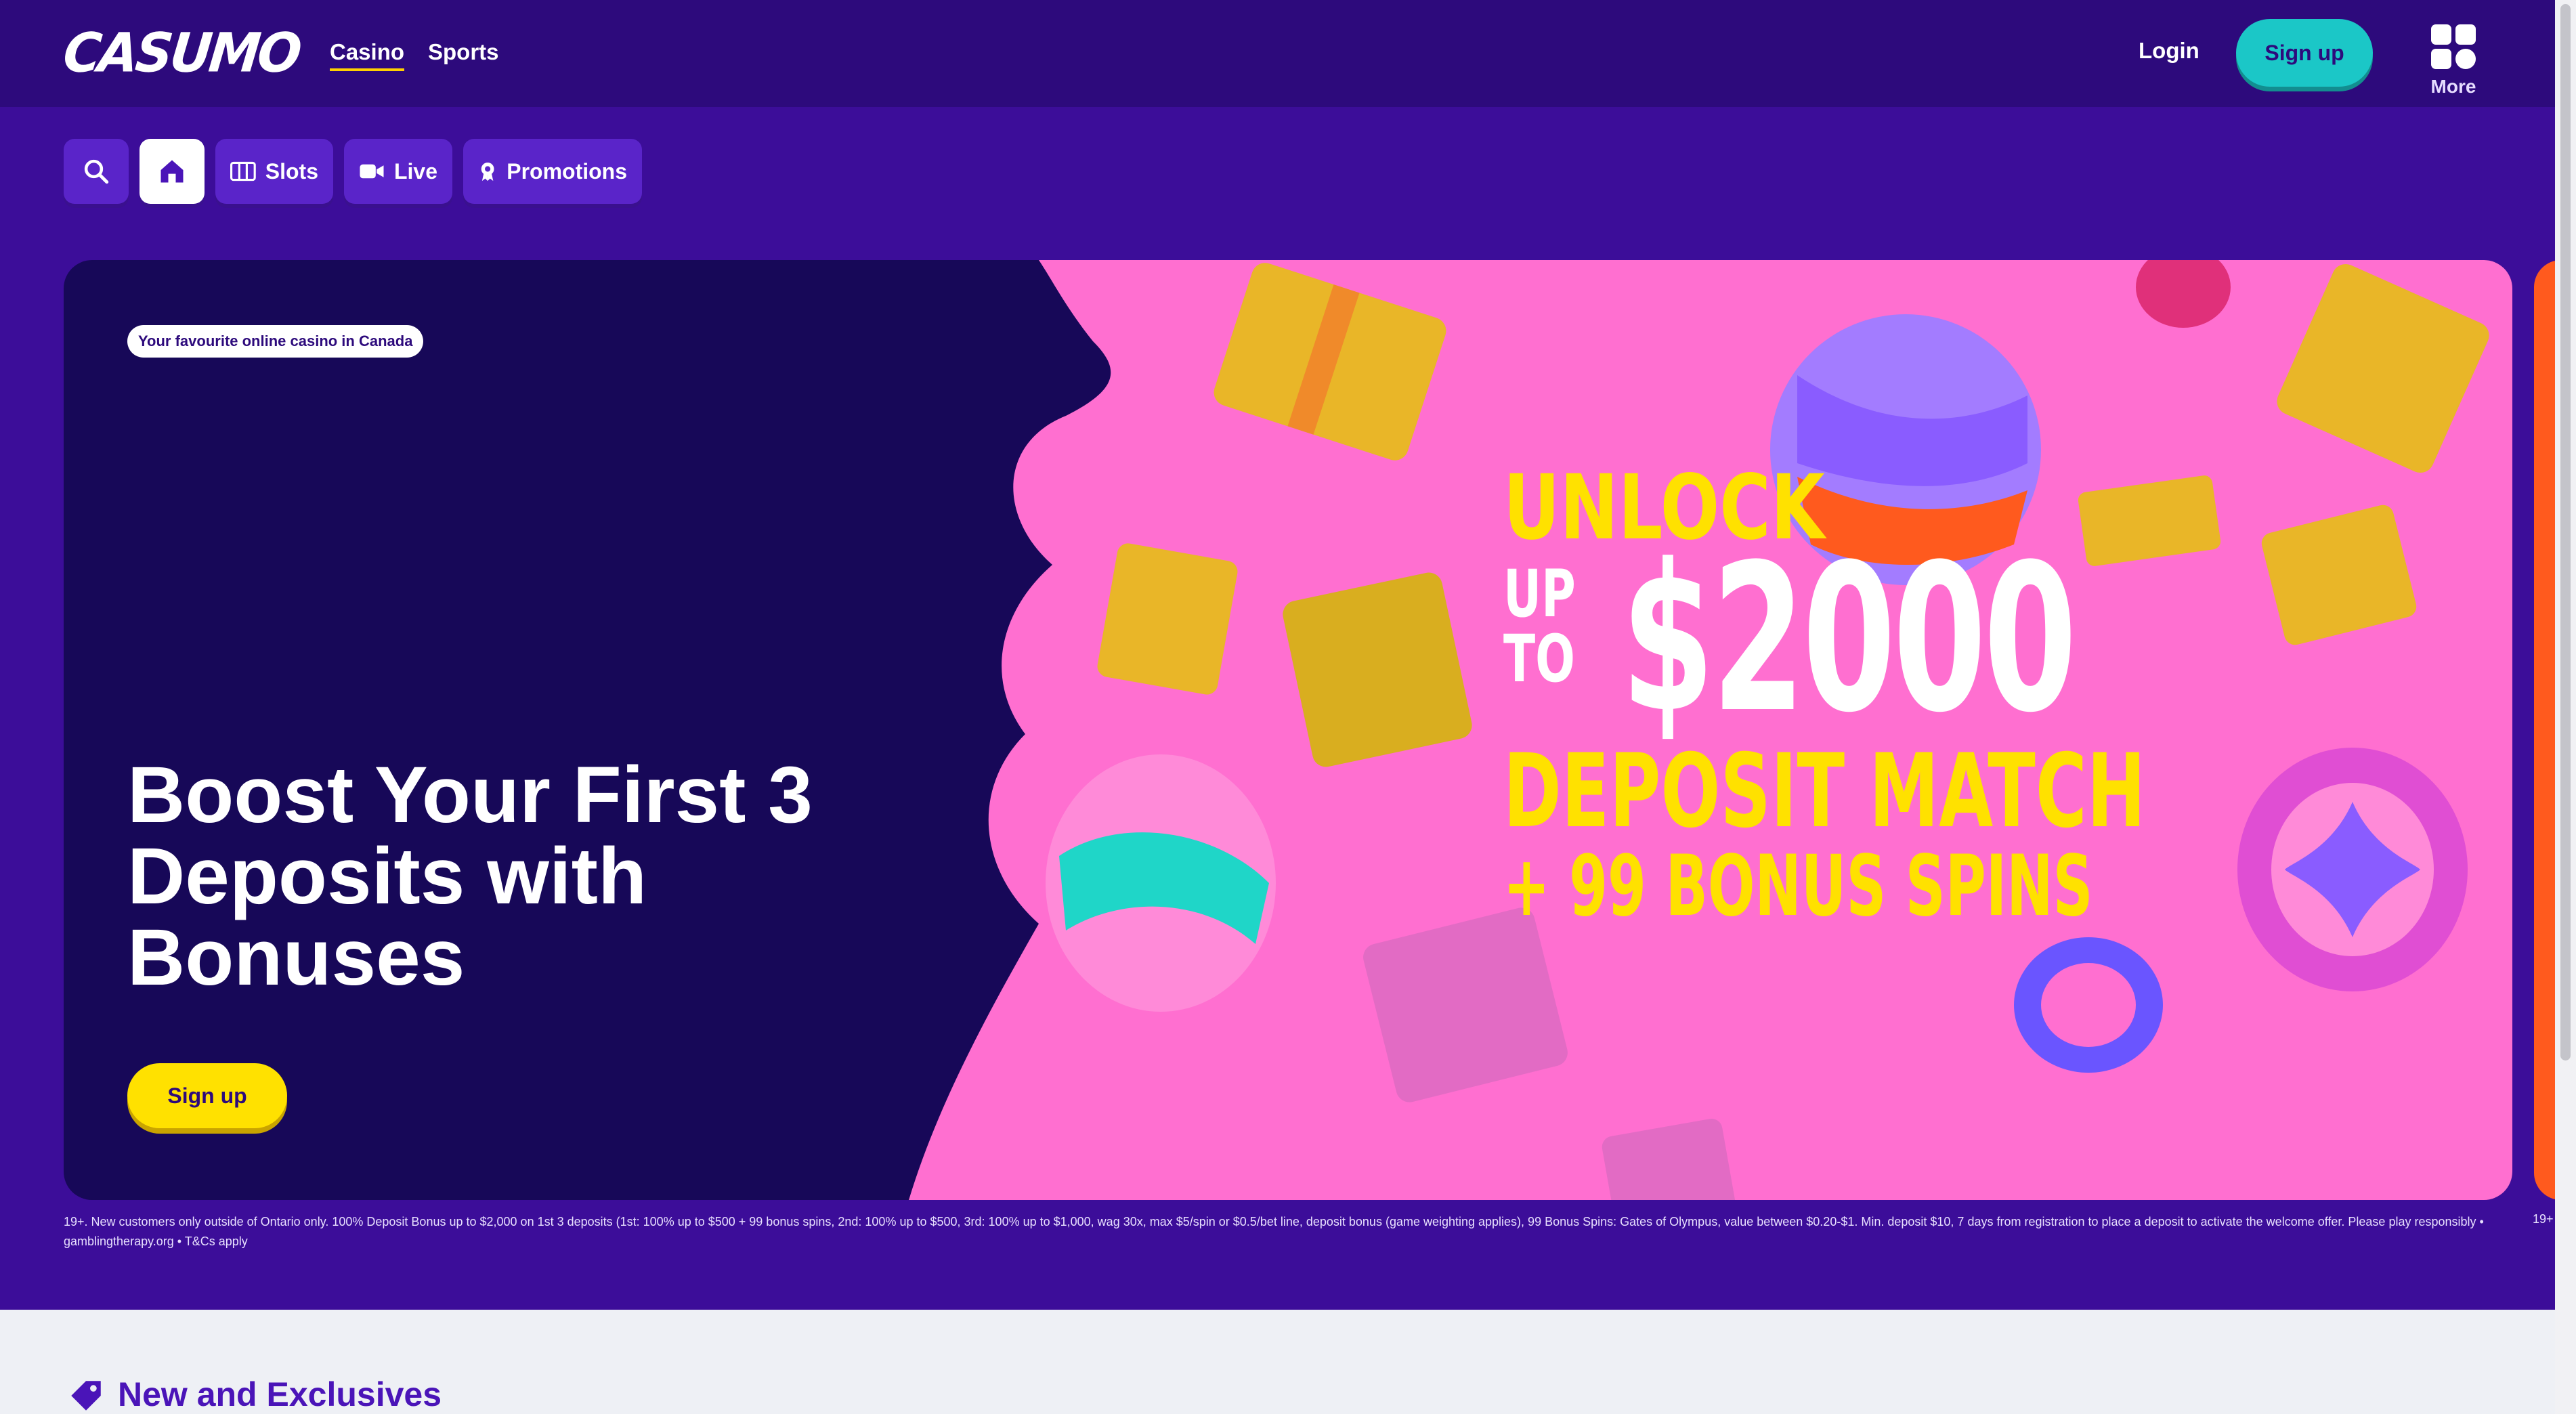  I want to click on promotions-label: Promotions, so click(567, 171).